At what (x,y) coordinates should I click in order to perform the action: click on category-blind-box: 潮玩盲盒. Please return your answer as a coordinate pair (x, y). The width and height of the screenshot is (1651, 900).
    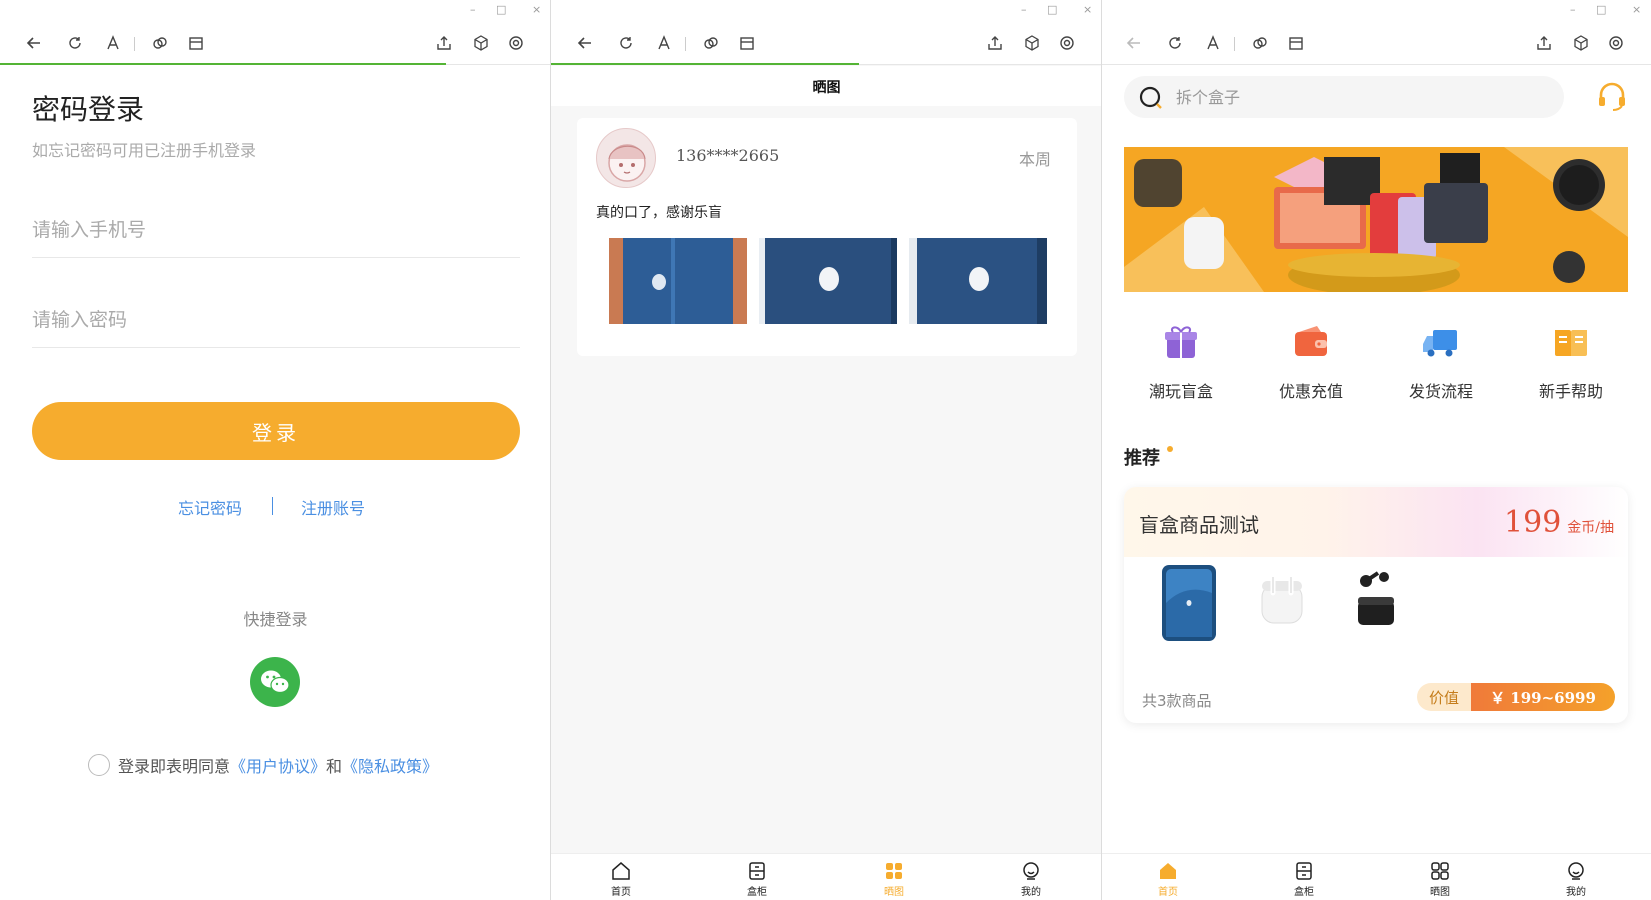
    Looking at the image, I should click on (1181, 362).